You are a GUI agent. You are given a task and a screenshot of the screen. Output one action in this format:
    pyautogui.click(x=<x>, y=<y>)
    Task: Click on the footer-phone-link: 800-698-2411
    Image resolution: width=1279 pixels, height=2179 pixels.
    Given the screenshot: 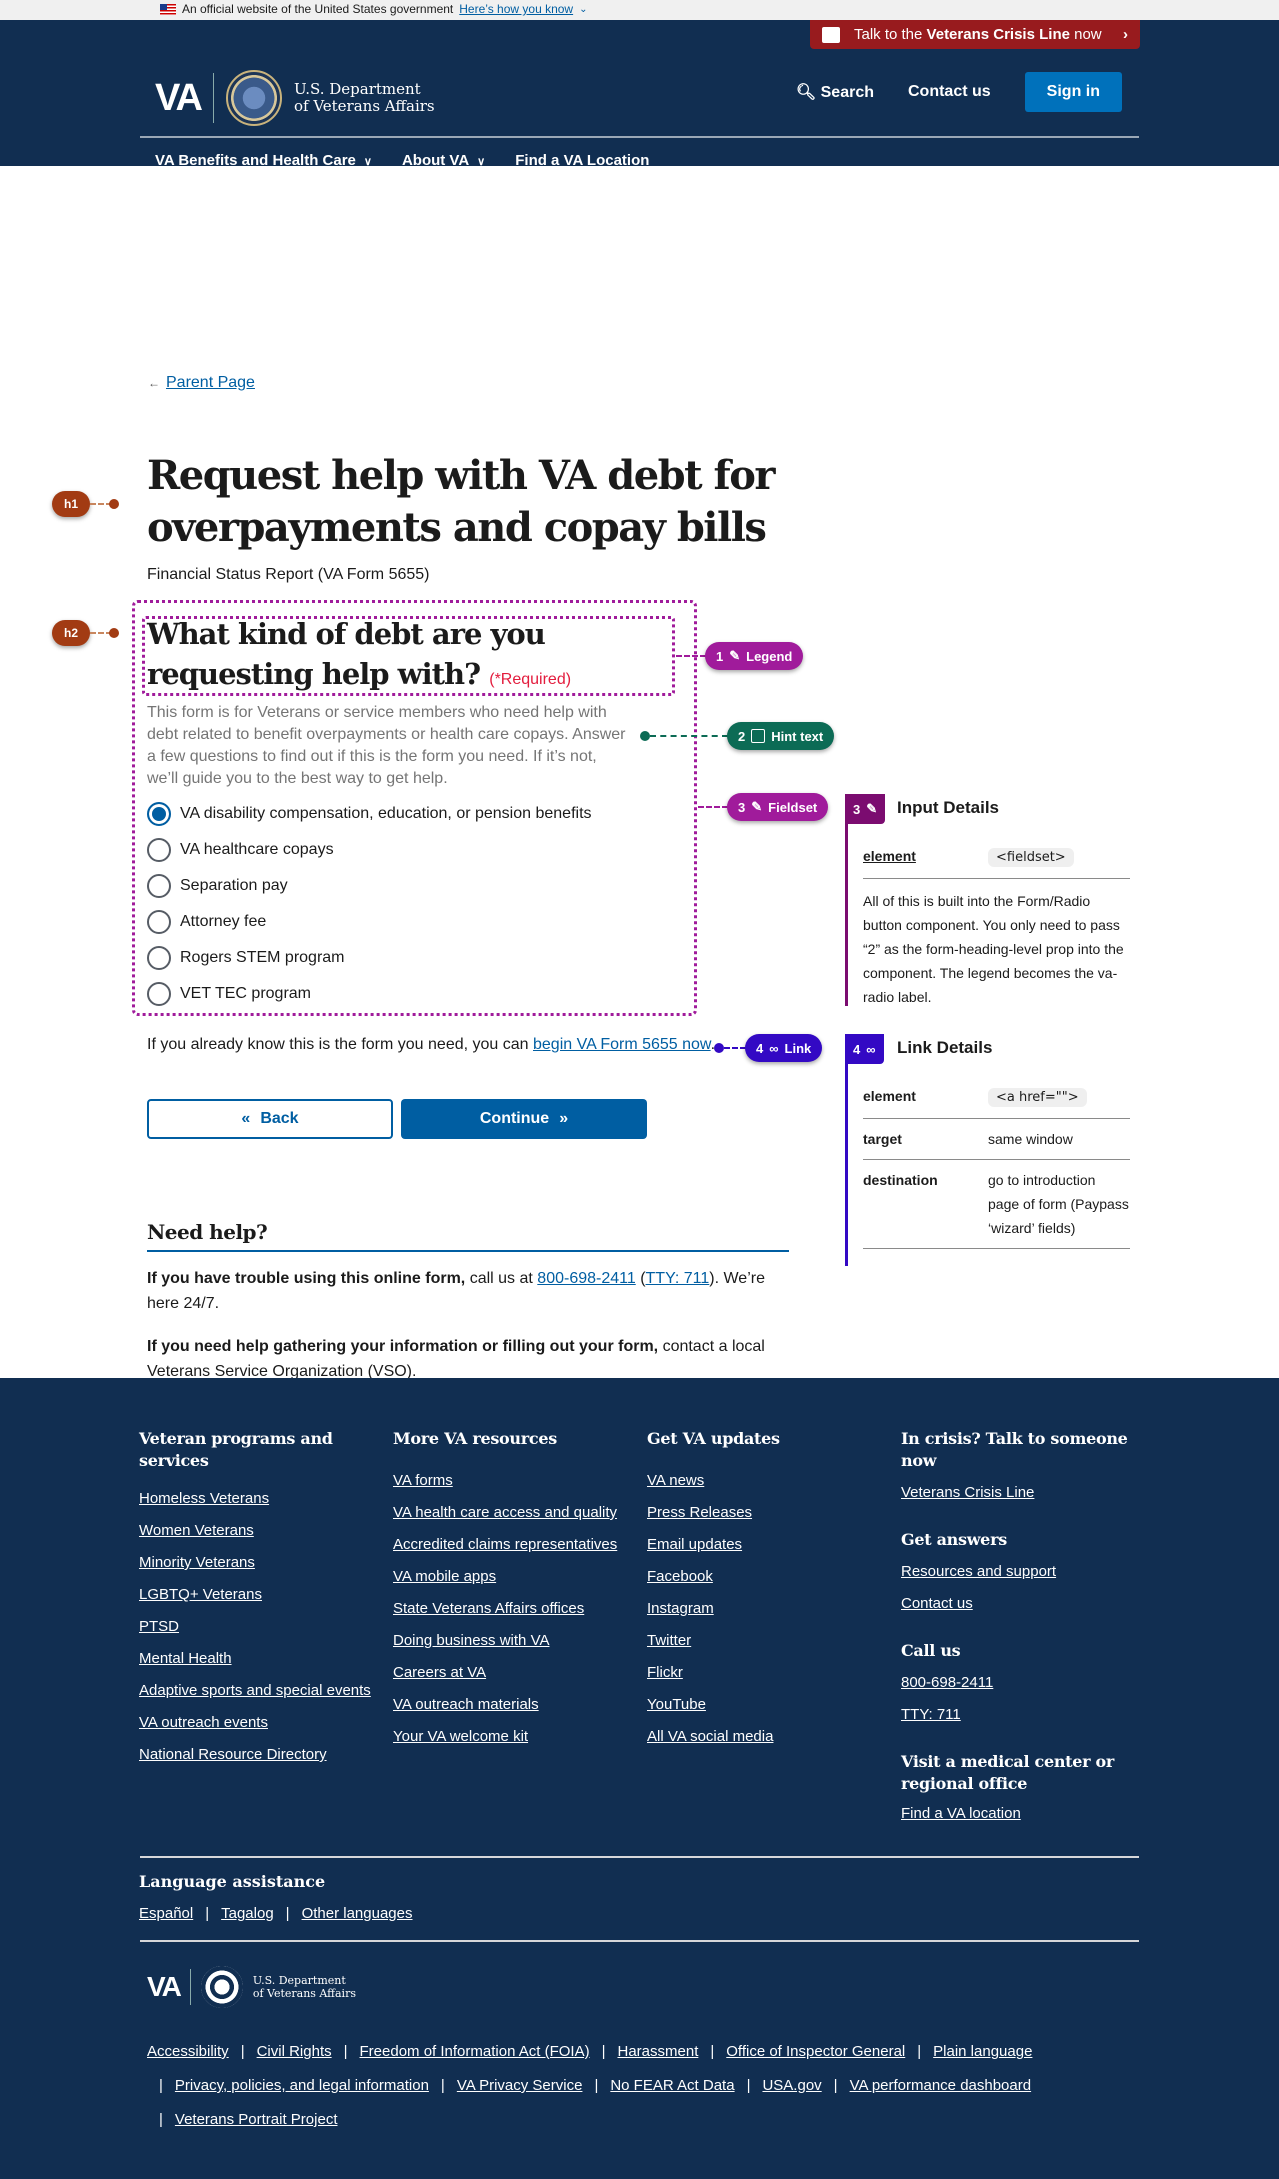 What is the action you would take?
    pyautogui.click(x=1021, y=1682)
    